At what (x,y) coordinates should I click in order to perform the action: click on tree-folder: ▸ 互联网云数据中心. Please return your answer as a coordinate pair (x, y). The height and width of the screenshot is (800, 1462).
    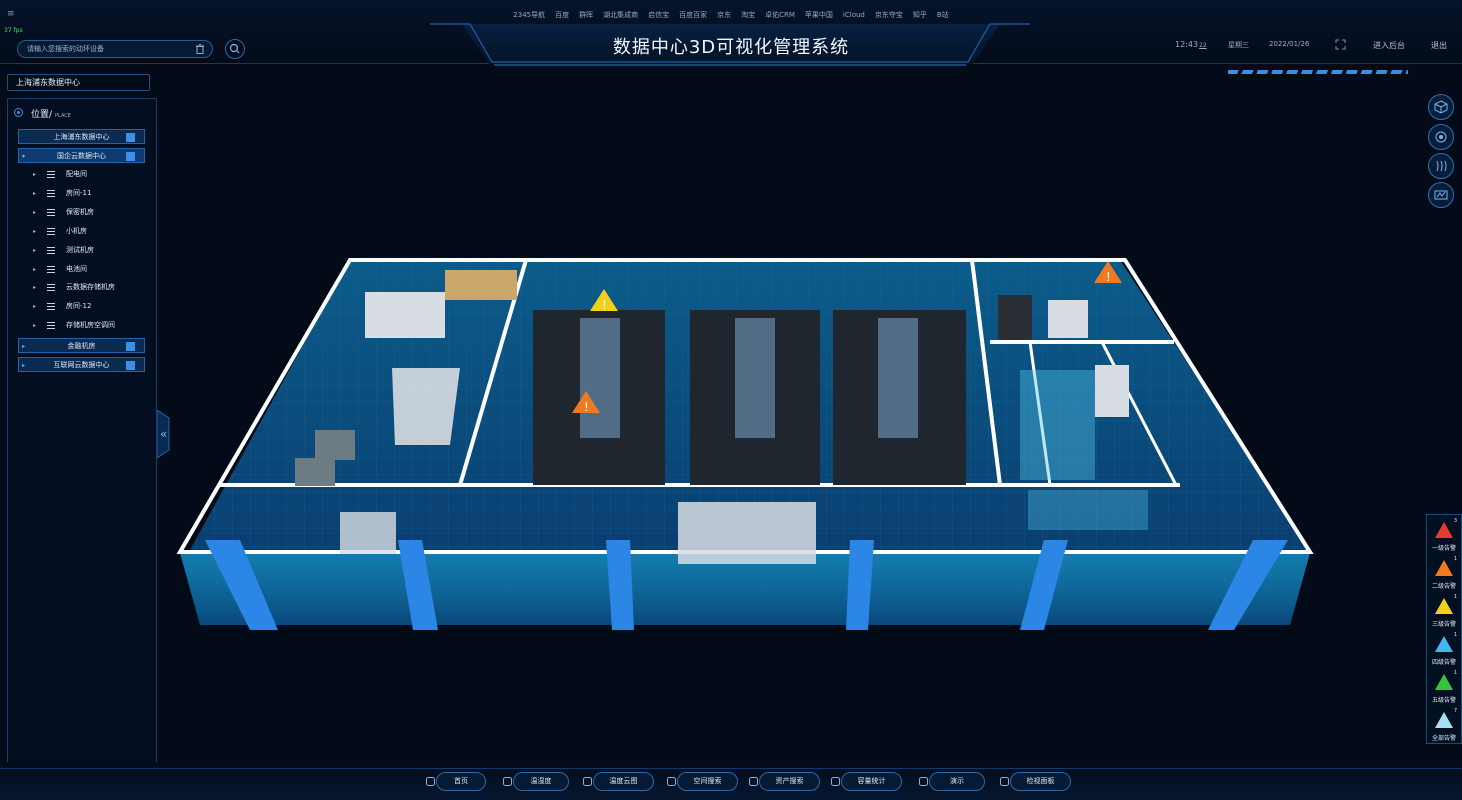
    Looking at the image, I should click on (81, 365).